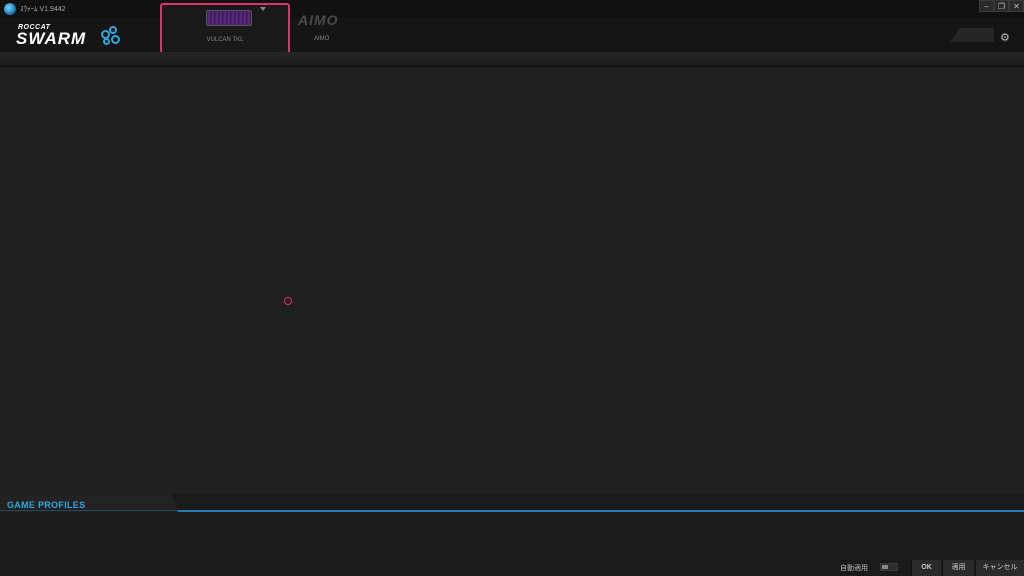  What do you see at coordinates (112, 36) in the screenshot?
I see `swarm-bubbles-icon` at bounding box center [112, 36].